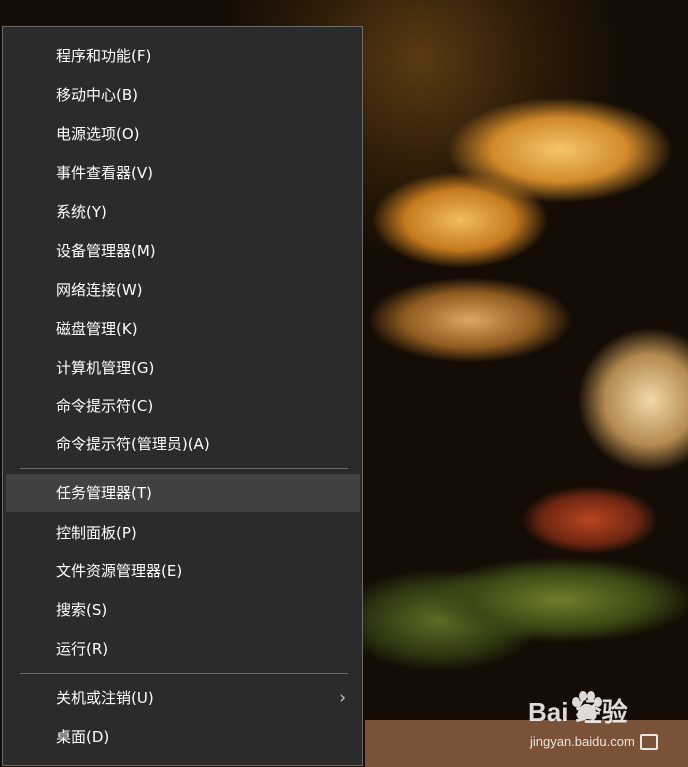  What do you see at coordinates (105, 698) in the screenshot?
I see `menu-item-label: 关机或注销(U)` at bounding box center [105, 698].